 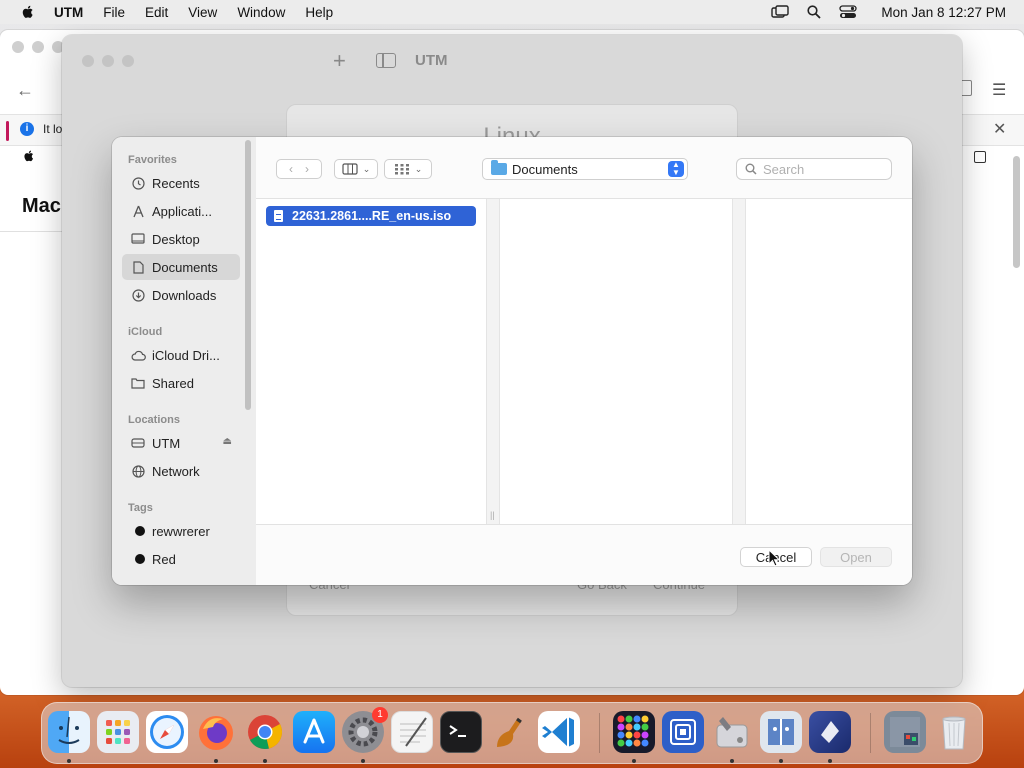 I want to click on chevron-right-icon: ›, so click(x=307, y=169).